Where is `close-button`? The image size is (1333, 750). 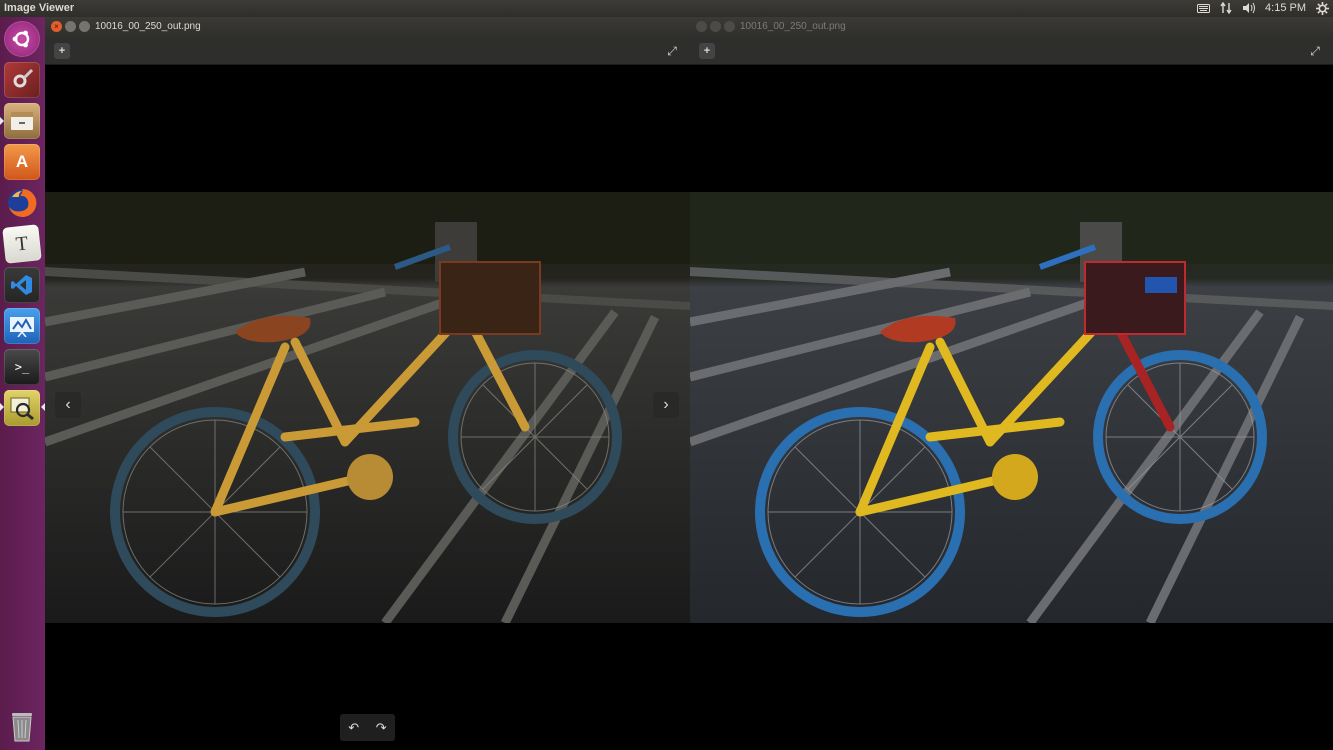
close-button is located at coordinates (701, 26).